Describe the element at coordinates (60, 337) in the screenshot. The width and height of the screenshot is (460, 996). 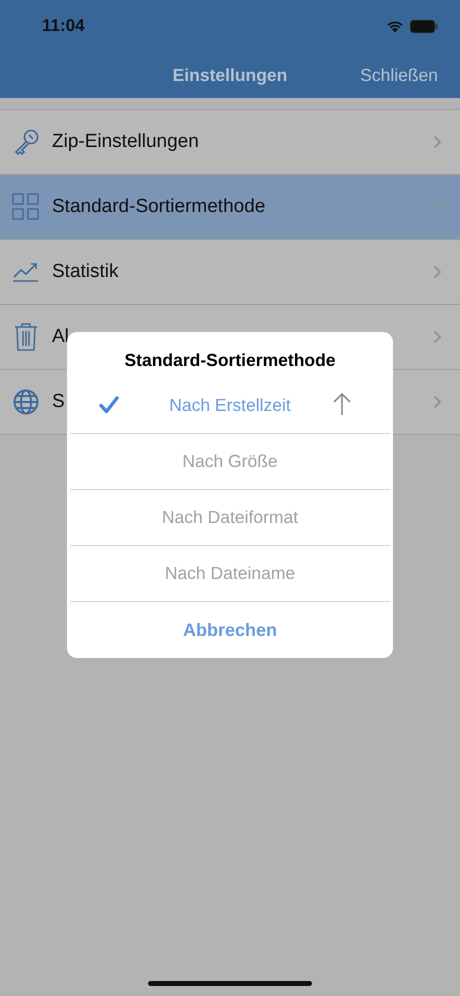
I see `row-label: Al` at that location.